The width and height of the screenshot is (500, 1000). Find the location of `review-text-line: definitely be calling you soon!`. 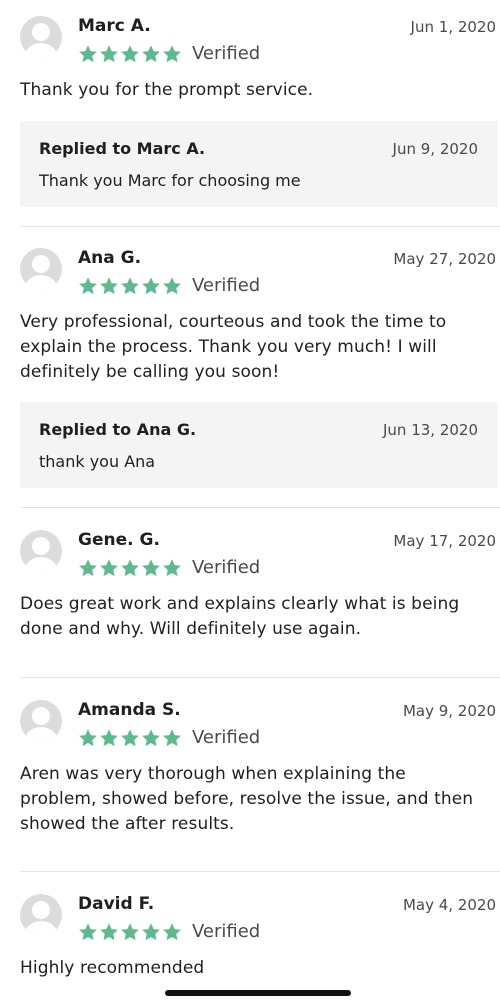

review-text-line: definitely be calling you soon! is located at coordinates (150, 372).